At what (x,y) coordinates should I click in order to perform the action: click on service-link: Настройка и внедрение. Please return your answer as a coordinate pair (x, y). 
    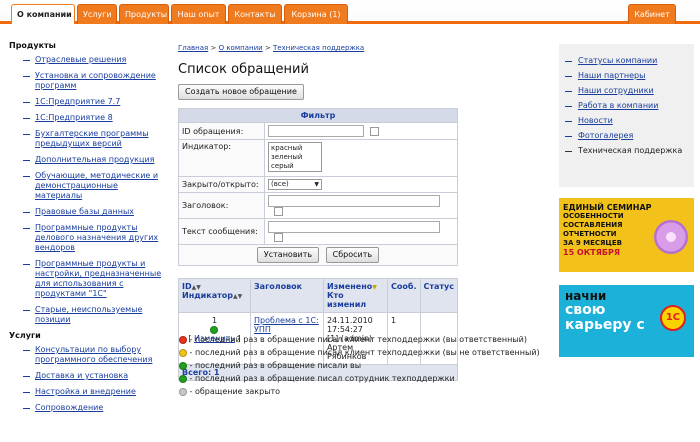
    Looking at the image, I should click on (85, 391).